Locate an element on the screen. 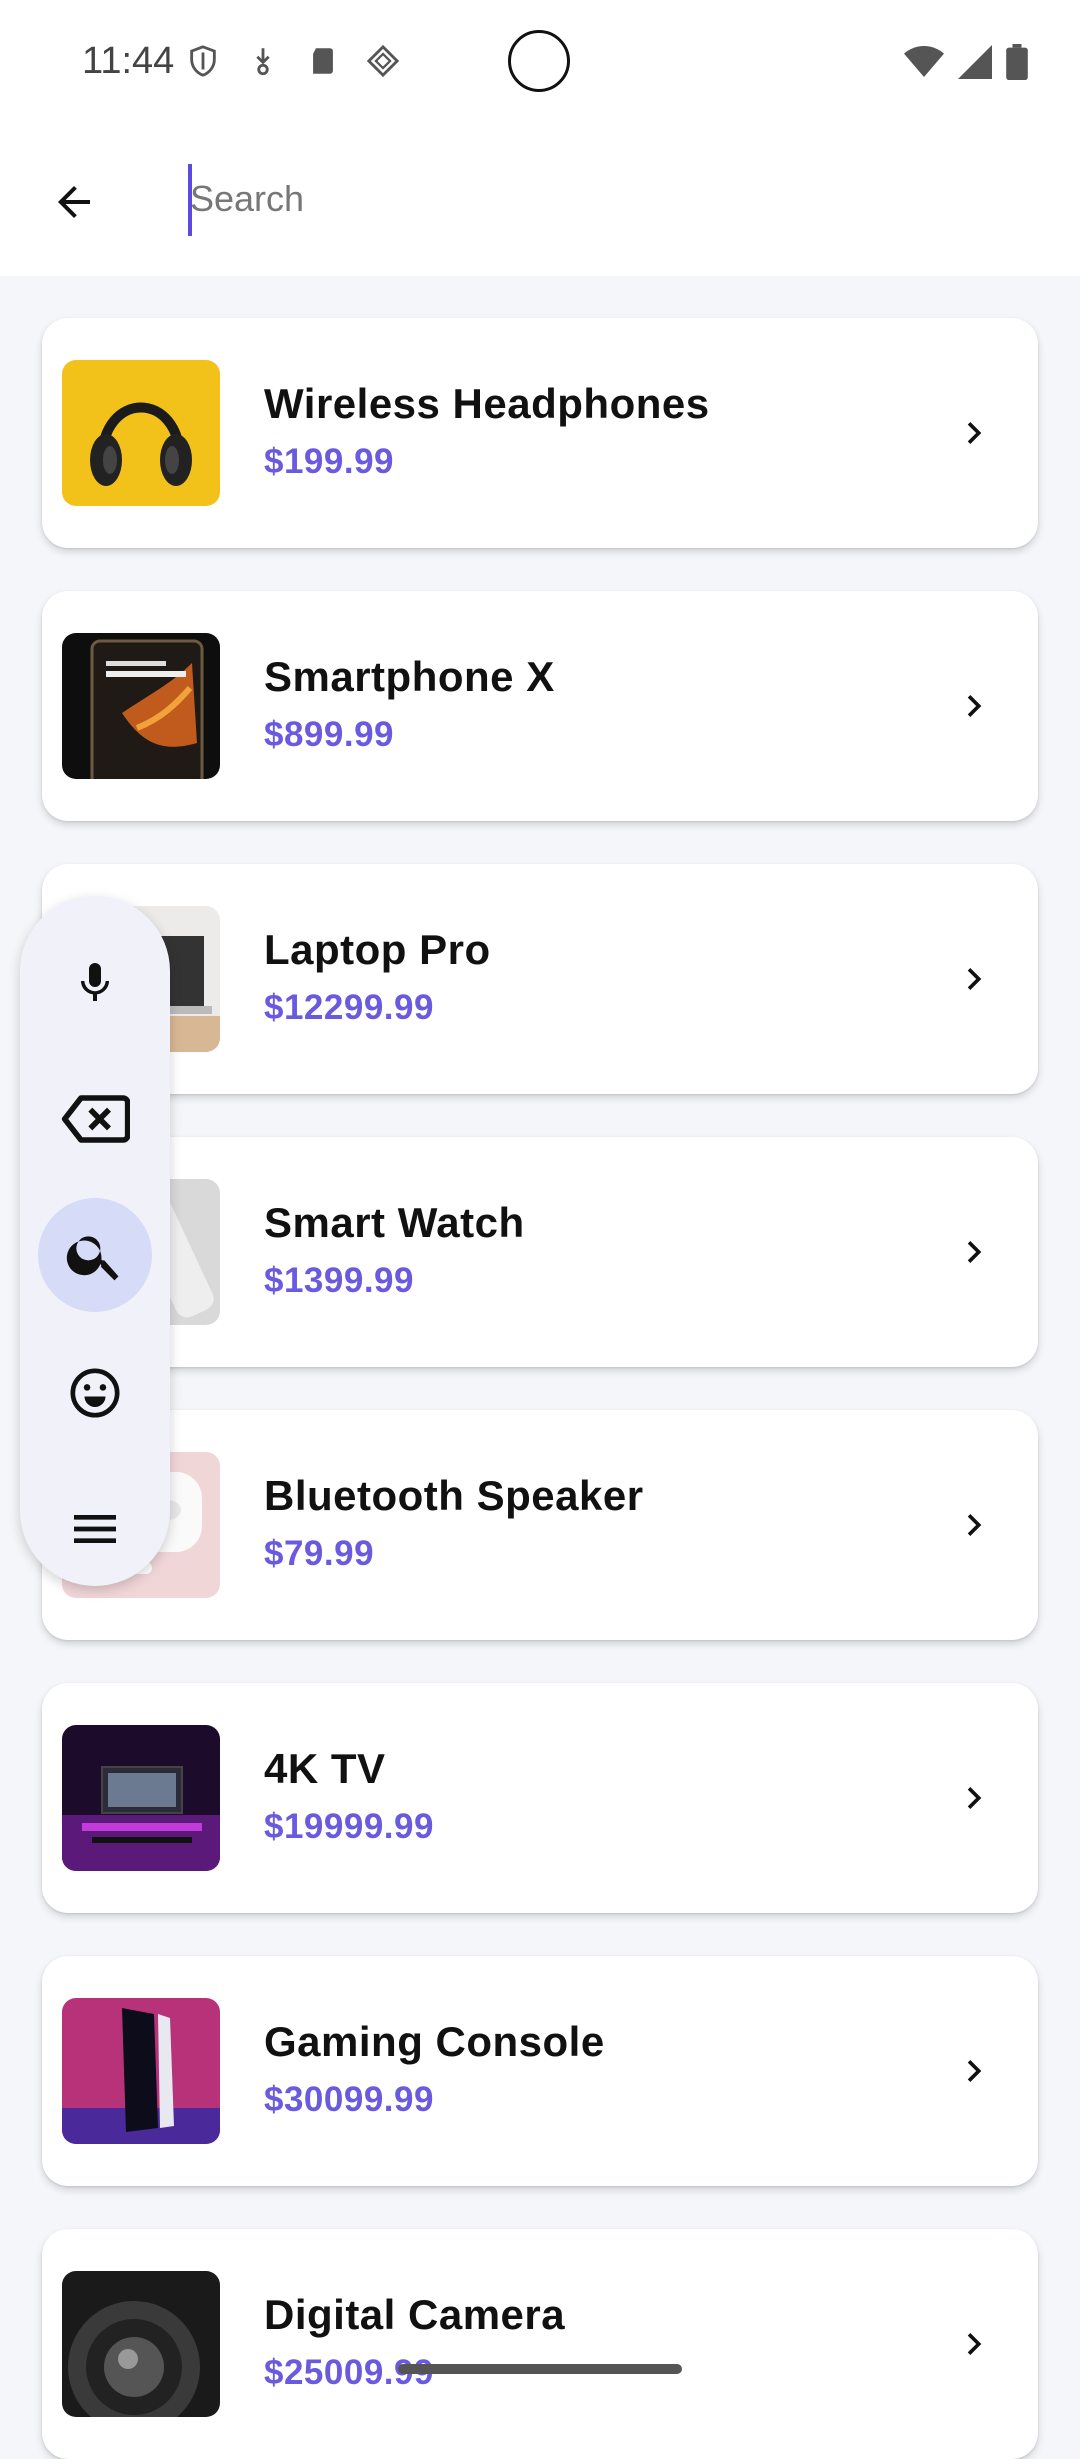  product-price: $19999.99 is located at coordinates (349, 1826).